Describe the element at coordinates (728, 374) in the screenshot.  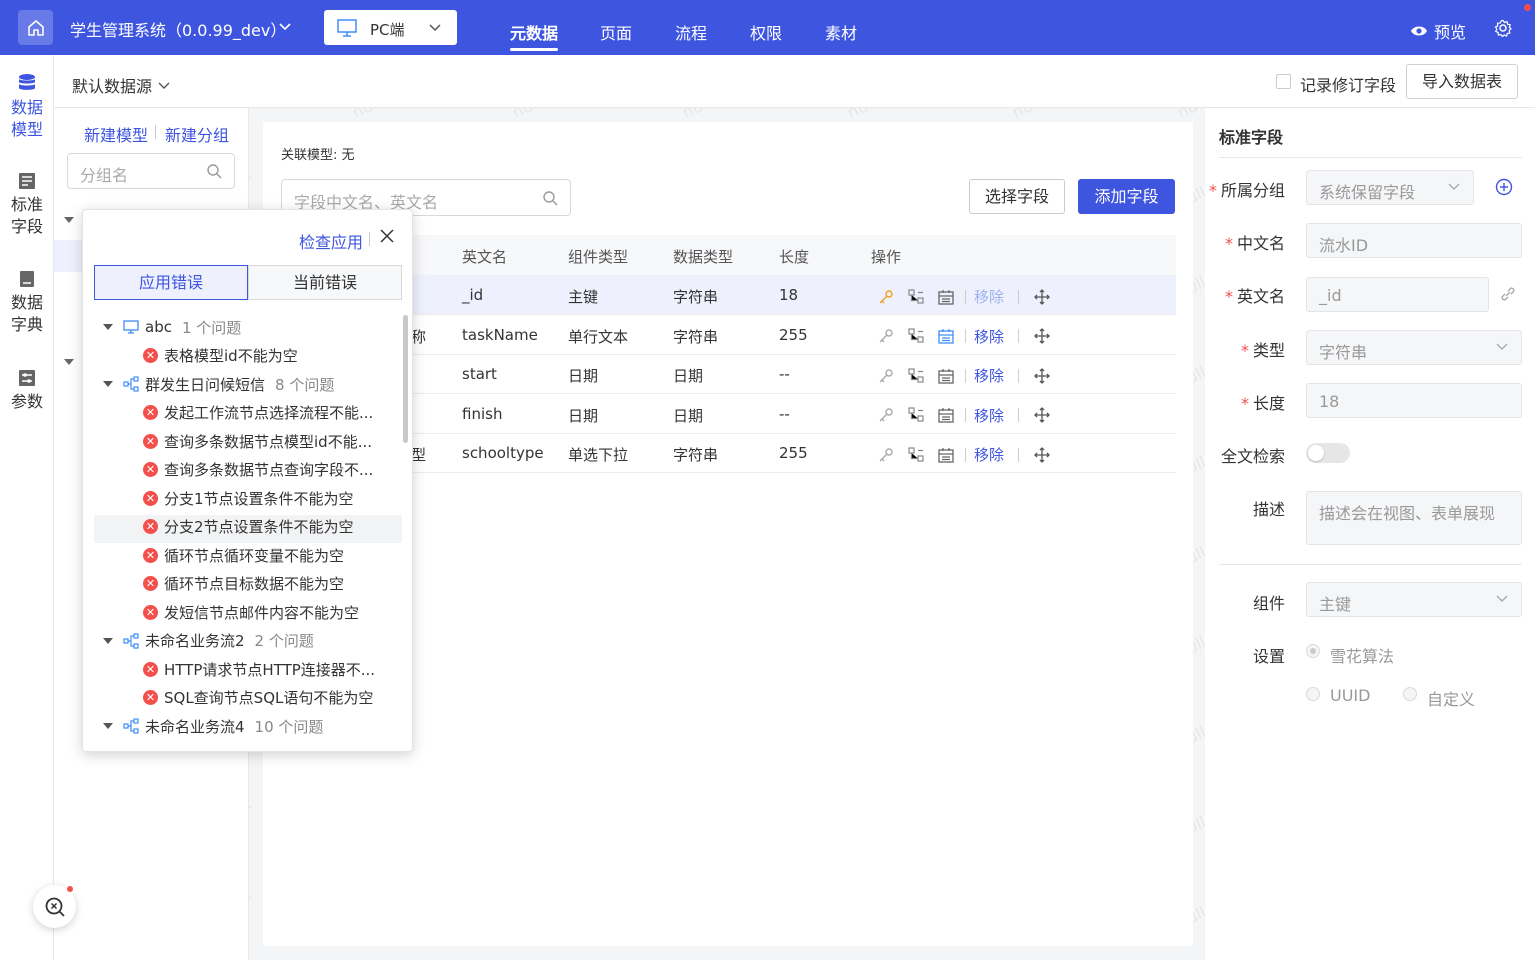
I see `table-row: start 日期 日期 -- 移除` at that location.